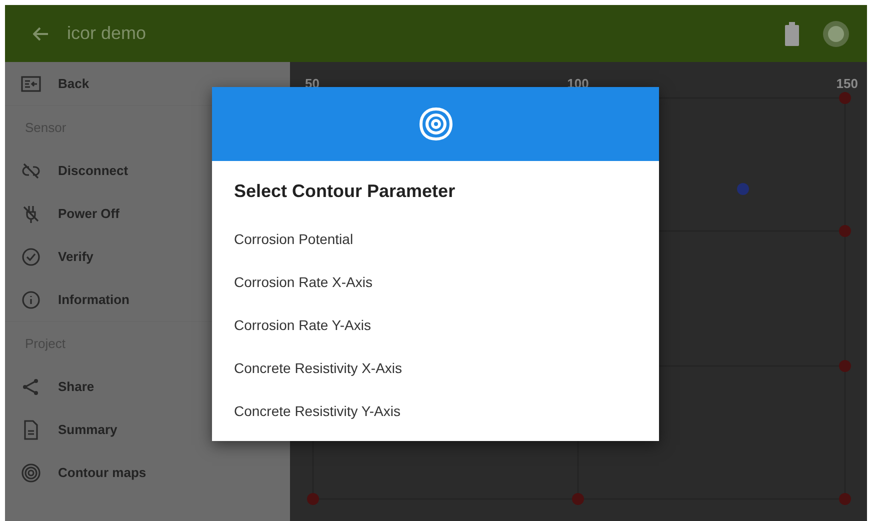 The height and width of the screenshot is (521, 870). Describe the element at coordinates (31, 214) in the screenshot. I see `power-off-icon` at that location.